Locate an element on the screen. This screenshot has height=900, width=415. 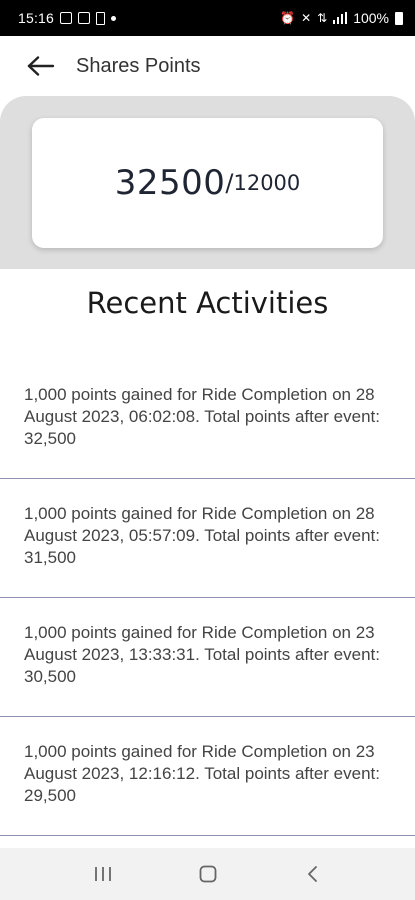
battery-icon is located at coordinates (399, 18).